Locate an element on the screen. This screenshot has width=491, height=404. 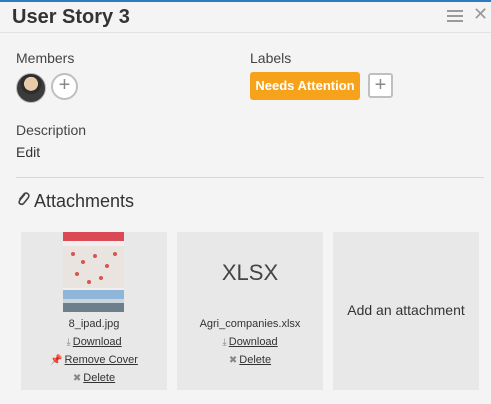
card-title: User Story 3 is located at coordinates (71, 17).